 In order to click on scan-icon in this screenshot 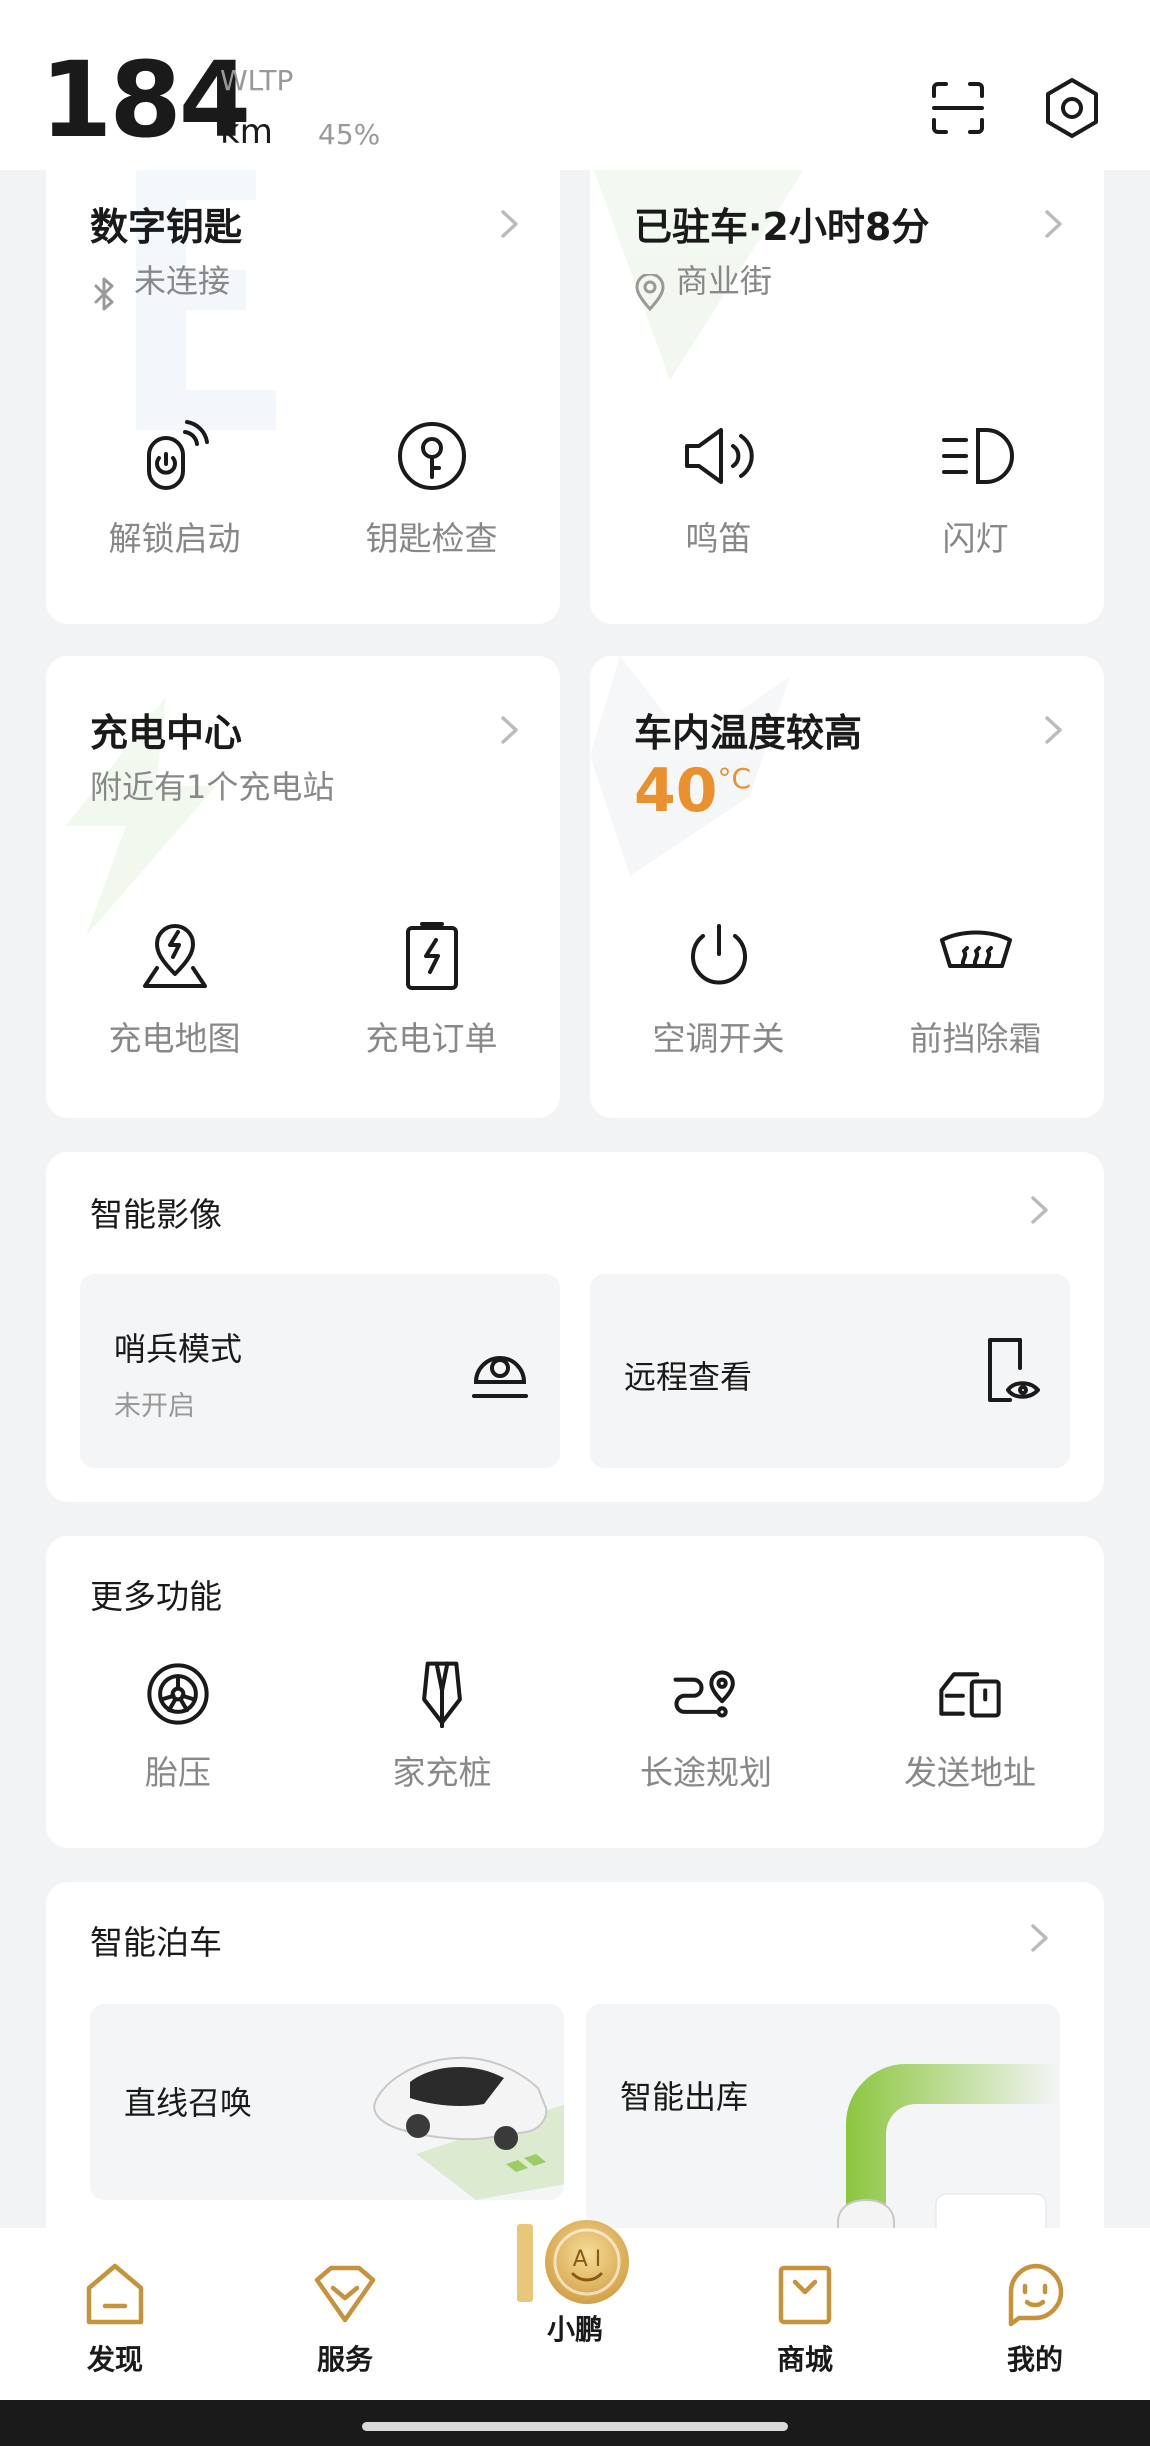, I will do `click(958, 108)`.